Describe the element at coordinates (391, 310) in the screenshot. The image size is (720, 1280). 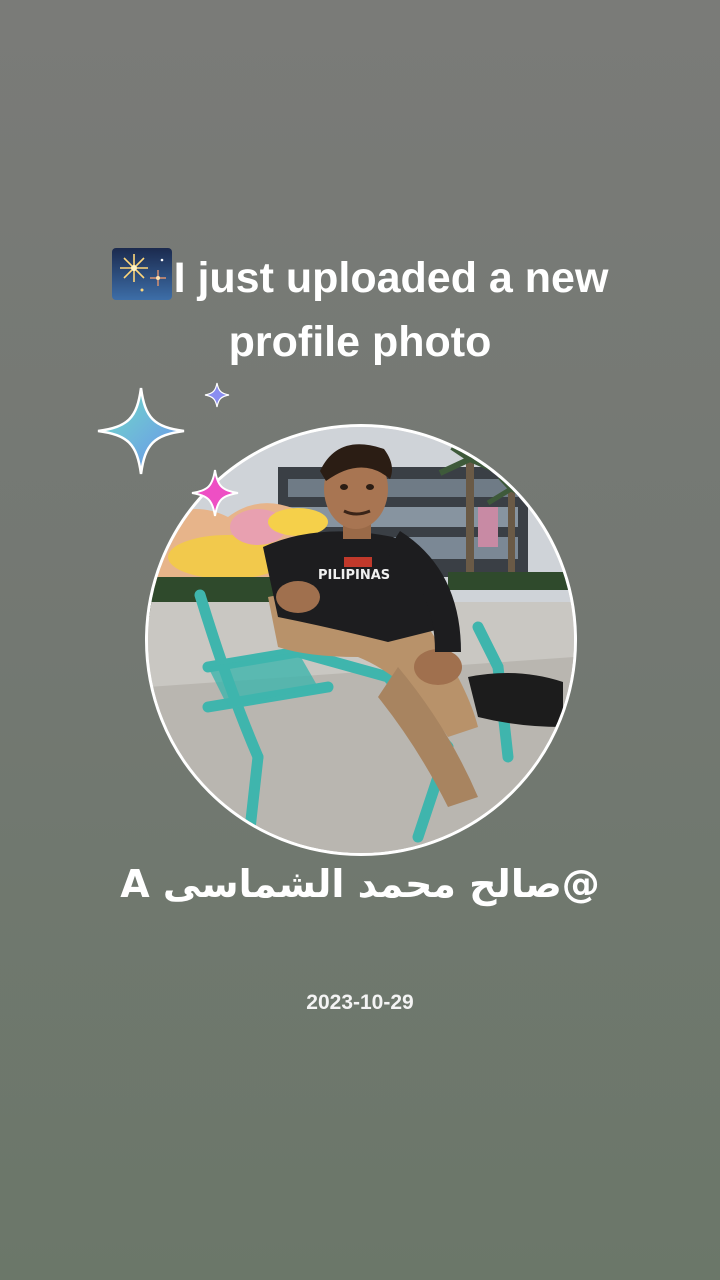
I see `headline-text: I just uploaded a new profile photo` at that location.